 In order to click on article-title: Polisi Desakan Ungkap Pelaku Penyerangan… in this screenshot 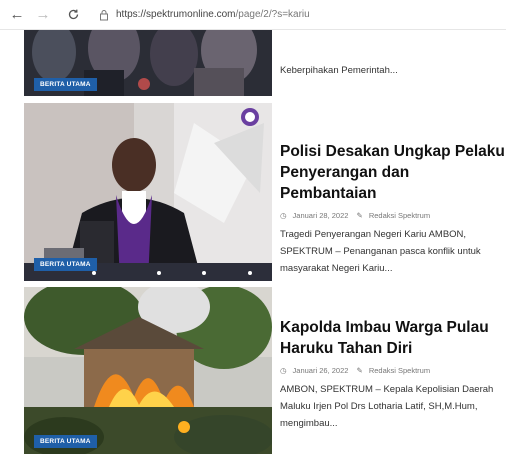, I will do `click(393, 172)`.